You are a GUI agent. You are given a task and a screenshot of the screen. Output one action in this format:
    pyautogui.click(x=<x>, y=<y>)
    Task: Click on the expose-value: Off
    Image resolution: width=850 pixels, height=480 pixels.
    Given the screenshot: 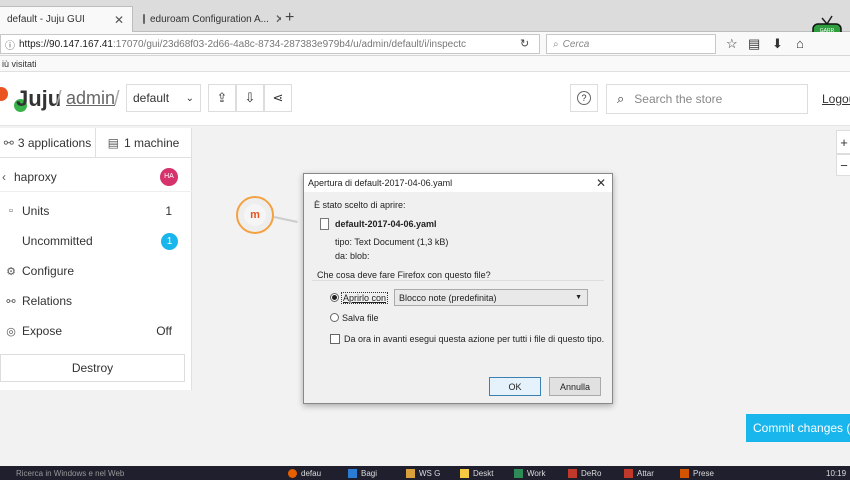 What is the action you would take?
    pyautogui.click(x=164, y=331)
    